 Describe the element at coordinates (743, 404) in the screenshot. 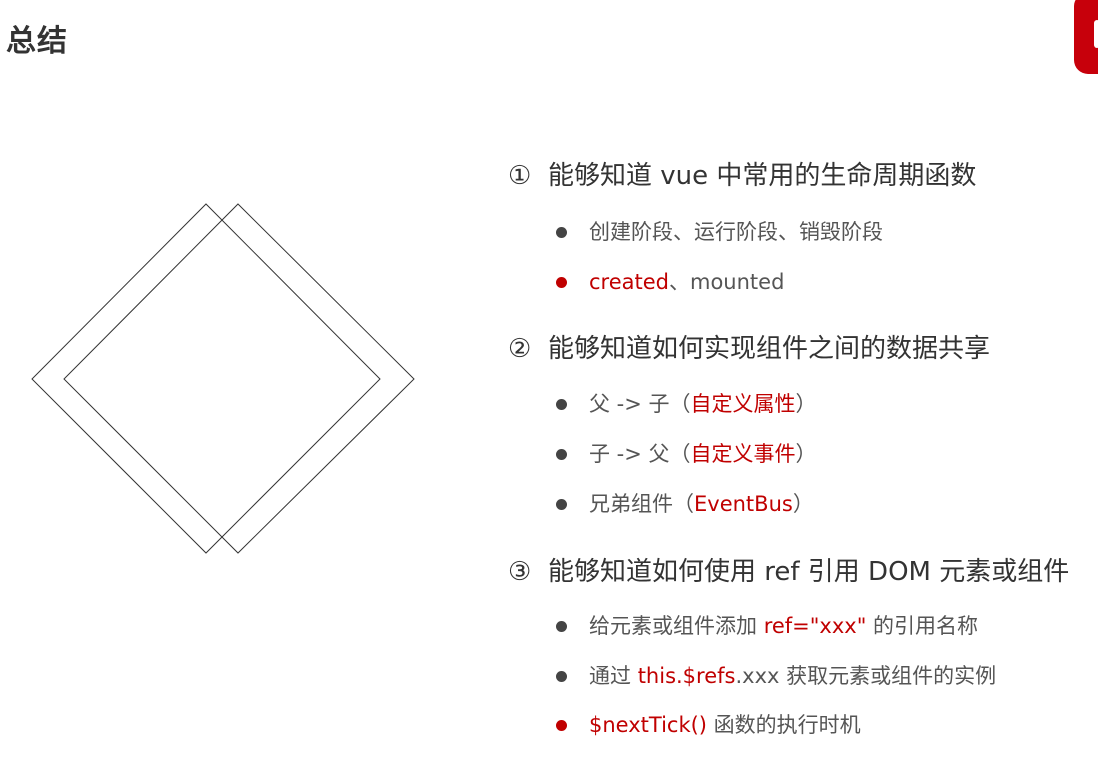

I see `bullet-highlight: 自定义属性` at that location.